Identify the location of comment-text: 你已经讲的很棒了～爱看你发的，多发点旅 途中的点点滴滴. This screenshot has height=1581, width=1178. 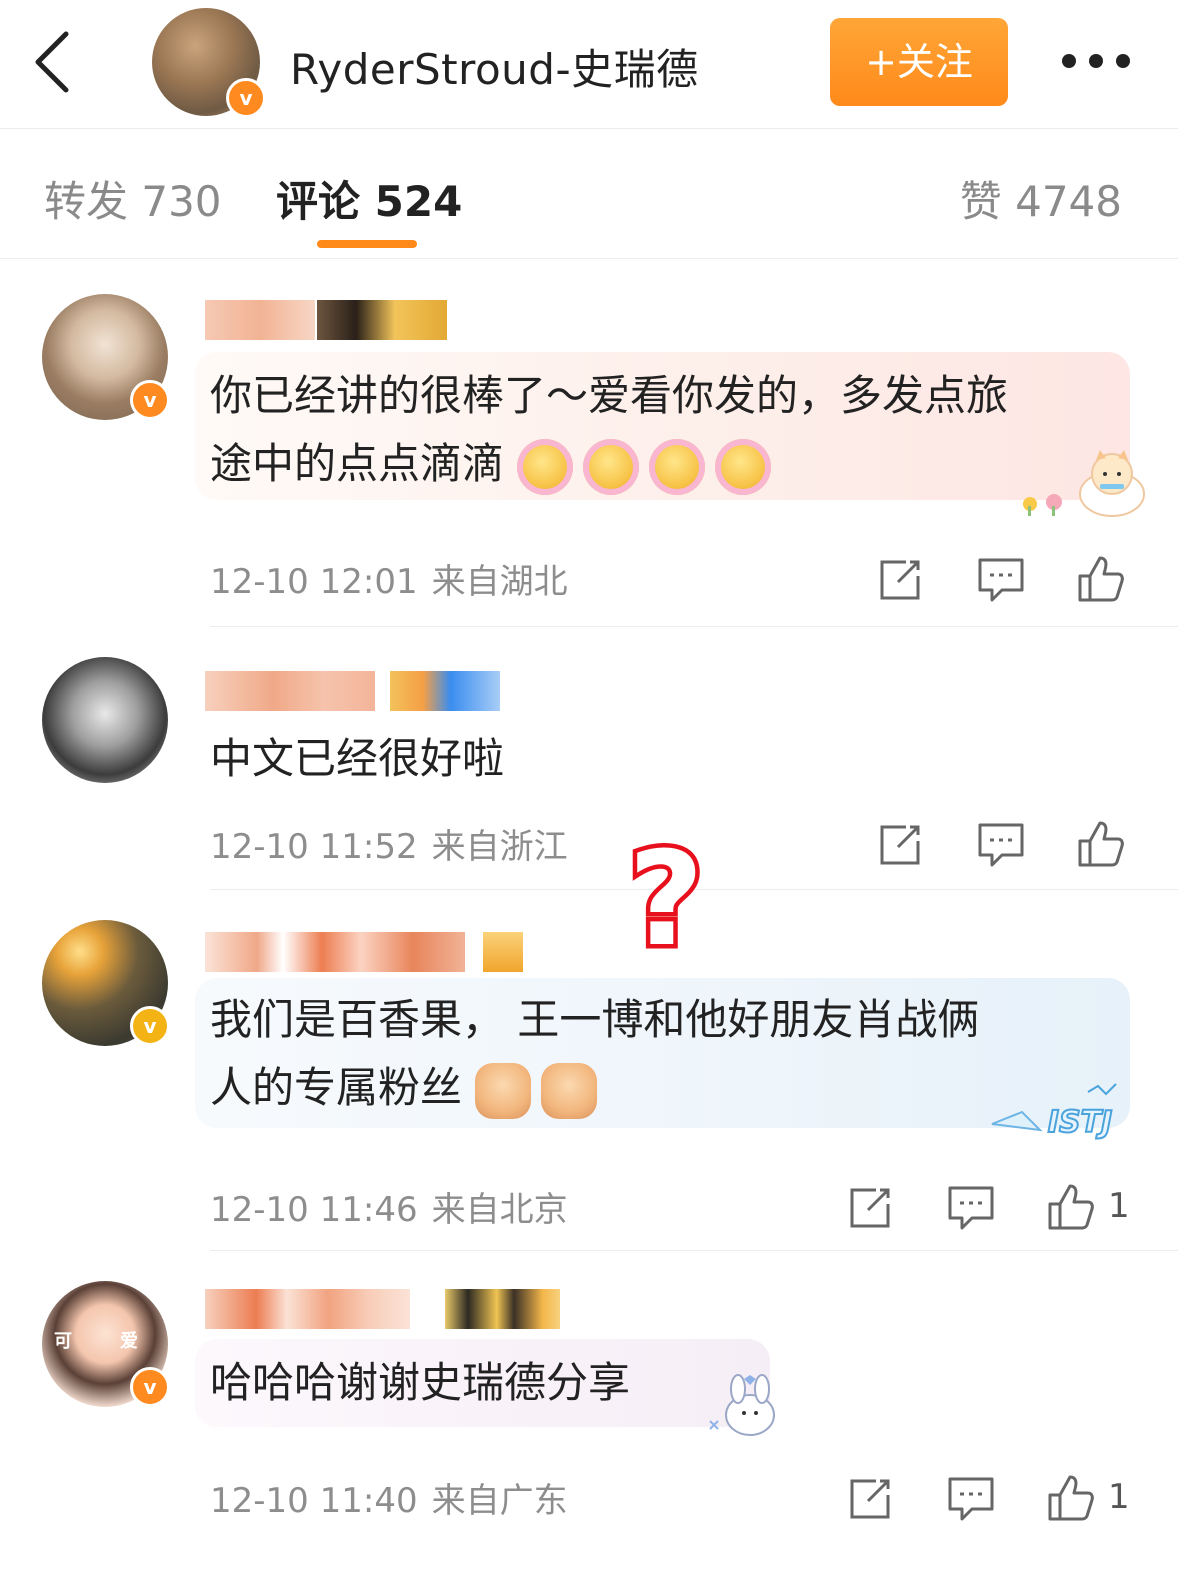
(609, 430).